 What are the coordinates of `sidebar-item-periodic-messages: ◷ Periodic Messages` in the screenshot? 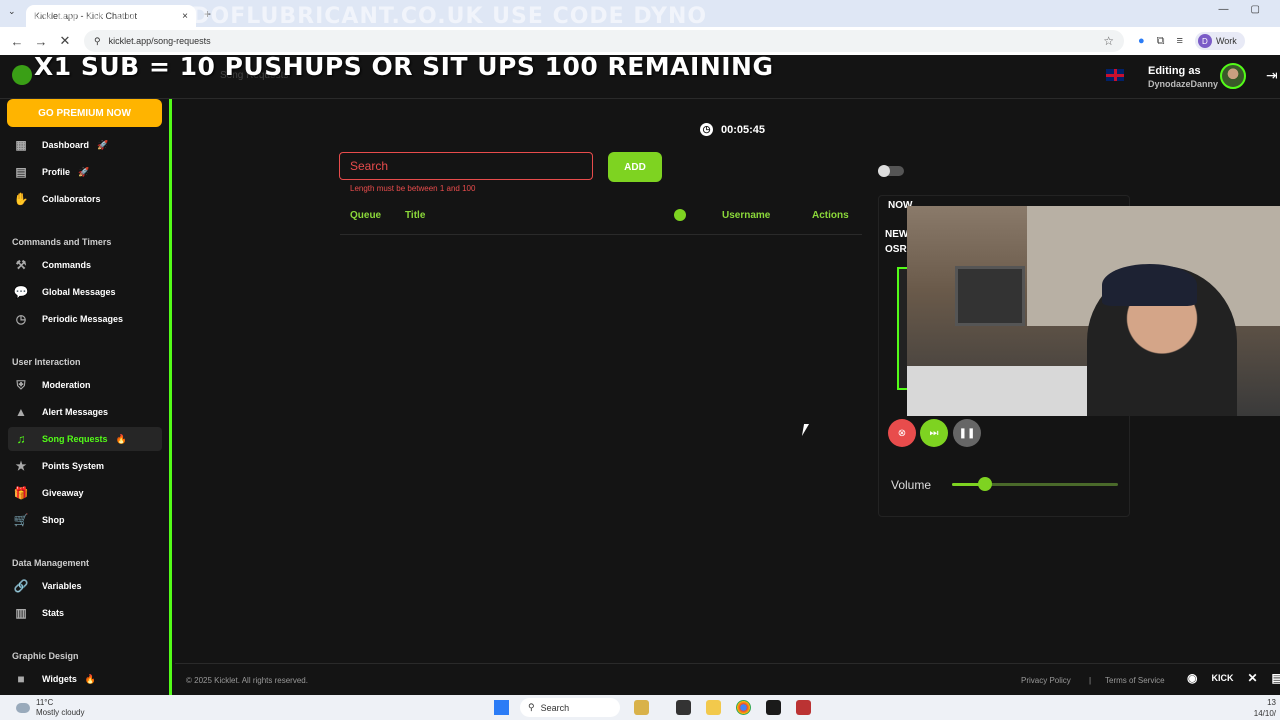 It's located at (85, 319).